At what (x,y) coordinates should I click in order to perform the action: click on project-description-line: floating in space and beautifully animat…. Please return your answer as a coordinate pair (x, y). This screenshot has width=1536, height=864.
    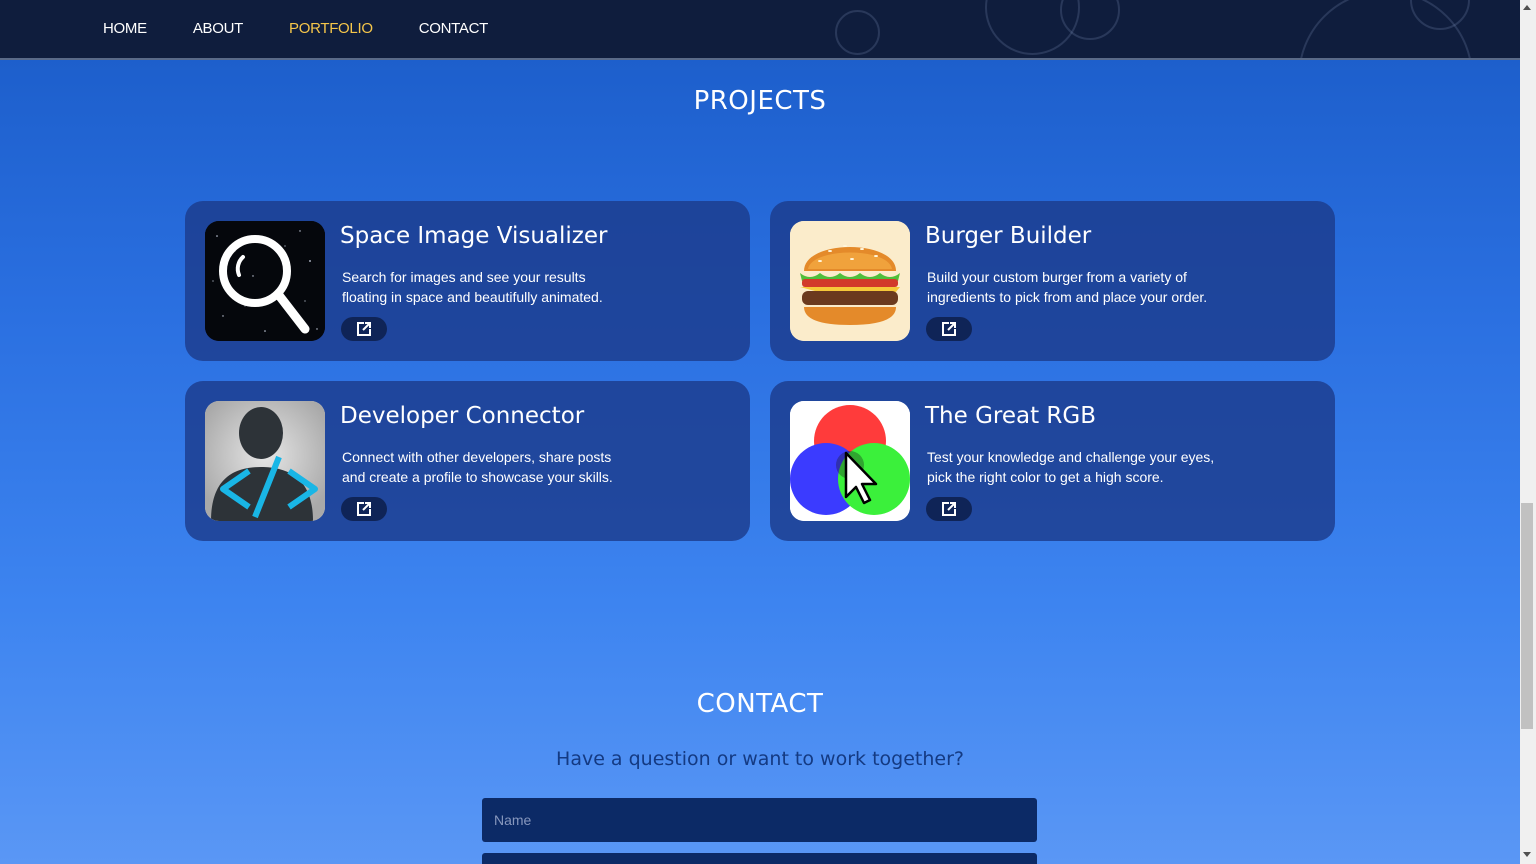
    Looking at the image, I should click on (472, 297).